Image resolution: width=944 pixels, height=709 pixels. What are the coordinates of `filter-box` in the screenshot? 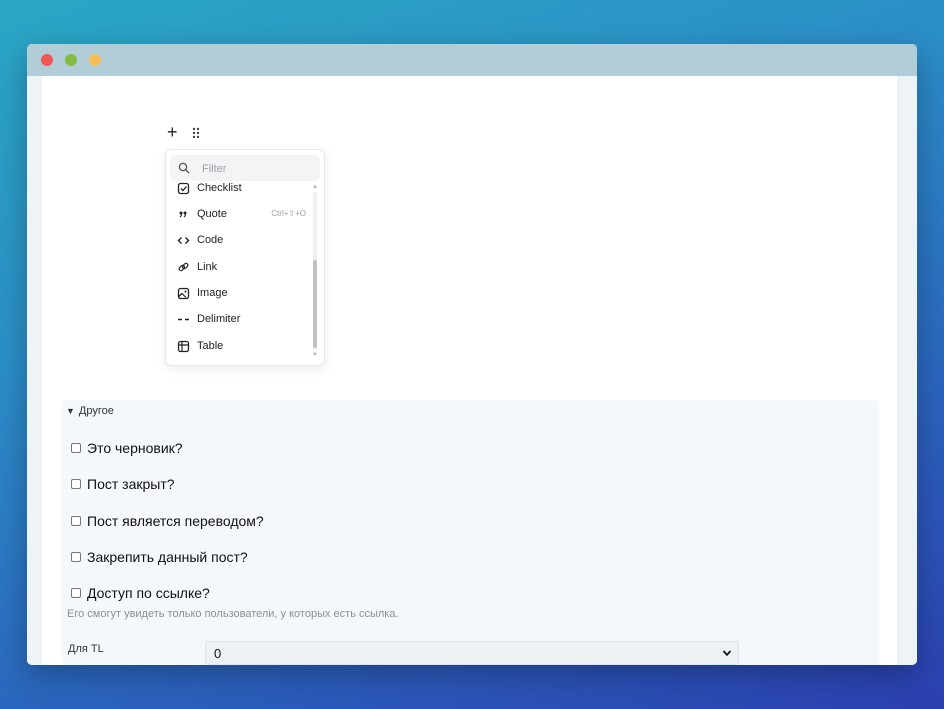 It's located at (245, 168).